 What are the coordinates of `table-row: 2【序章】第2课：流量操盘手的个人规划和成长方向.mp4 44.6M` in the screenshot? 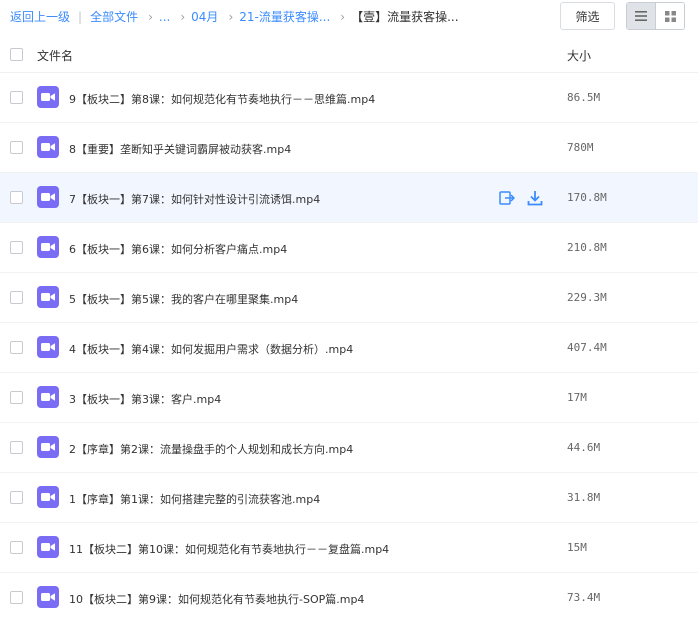 It's located at (349, 448).